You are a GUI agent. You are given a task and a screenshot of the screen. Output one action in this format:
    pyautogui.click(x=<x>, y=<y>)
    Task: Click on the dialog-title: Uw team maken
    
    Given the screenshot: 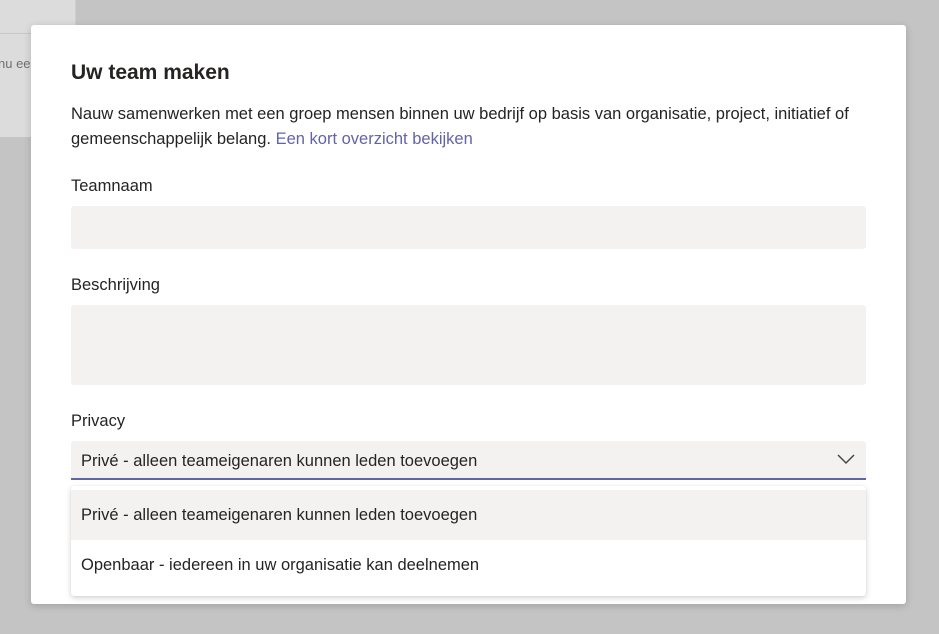 What is the action you would take?
    pyautogui.click(x=150, y=72)
    